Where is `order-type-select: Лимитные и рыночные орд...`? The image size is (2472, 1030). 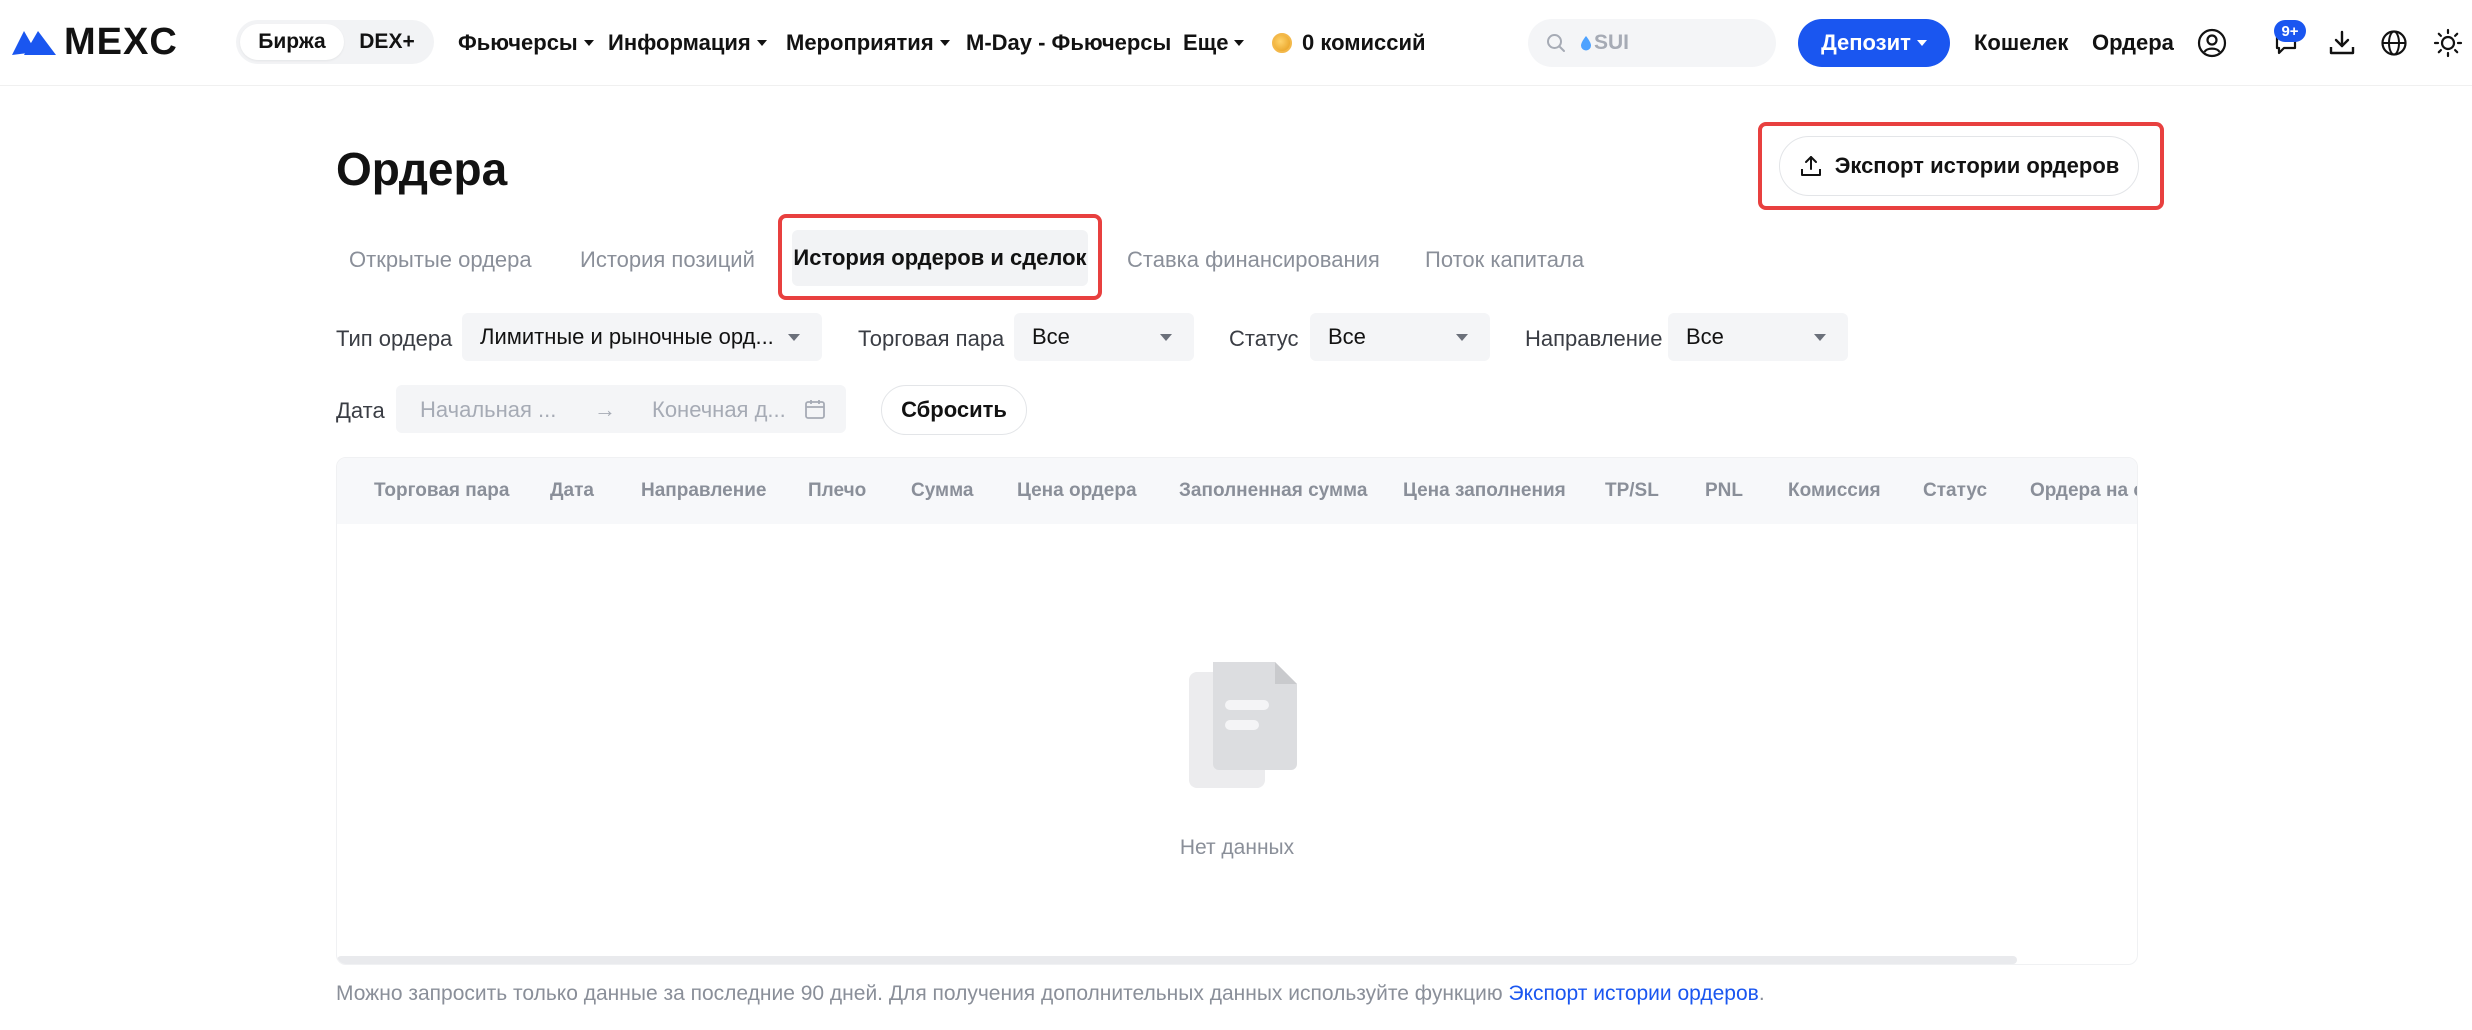 order-type-select: Лимитные и рыночные орд... is located at coordinates (642, 337).